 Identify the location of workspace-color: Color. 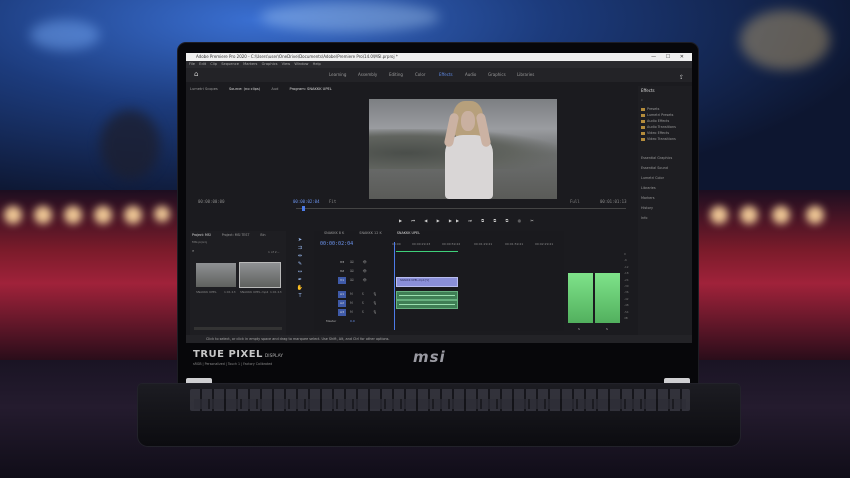
(420, 75).